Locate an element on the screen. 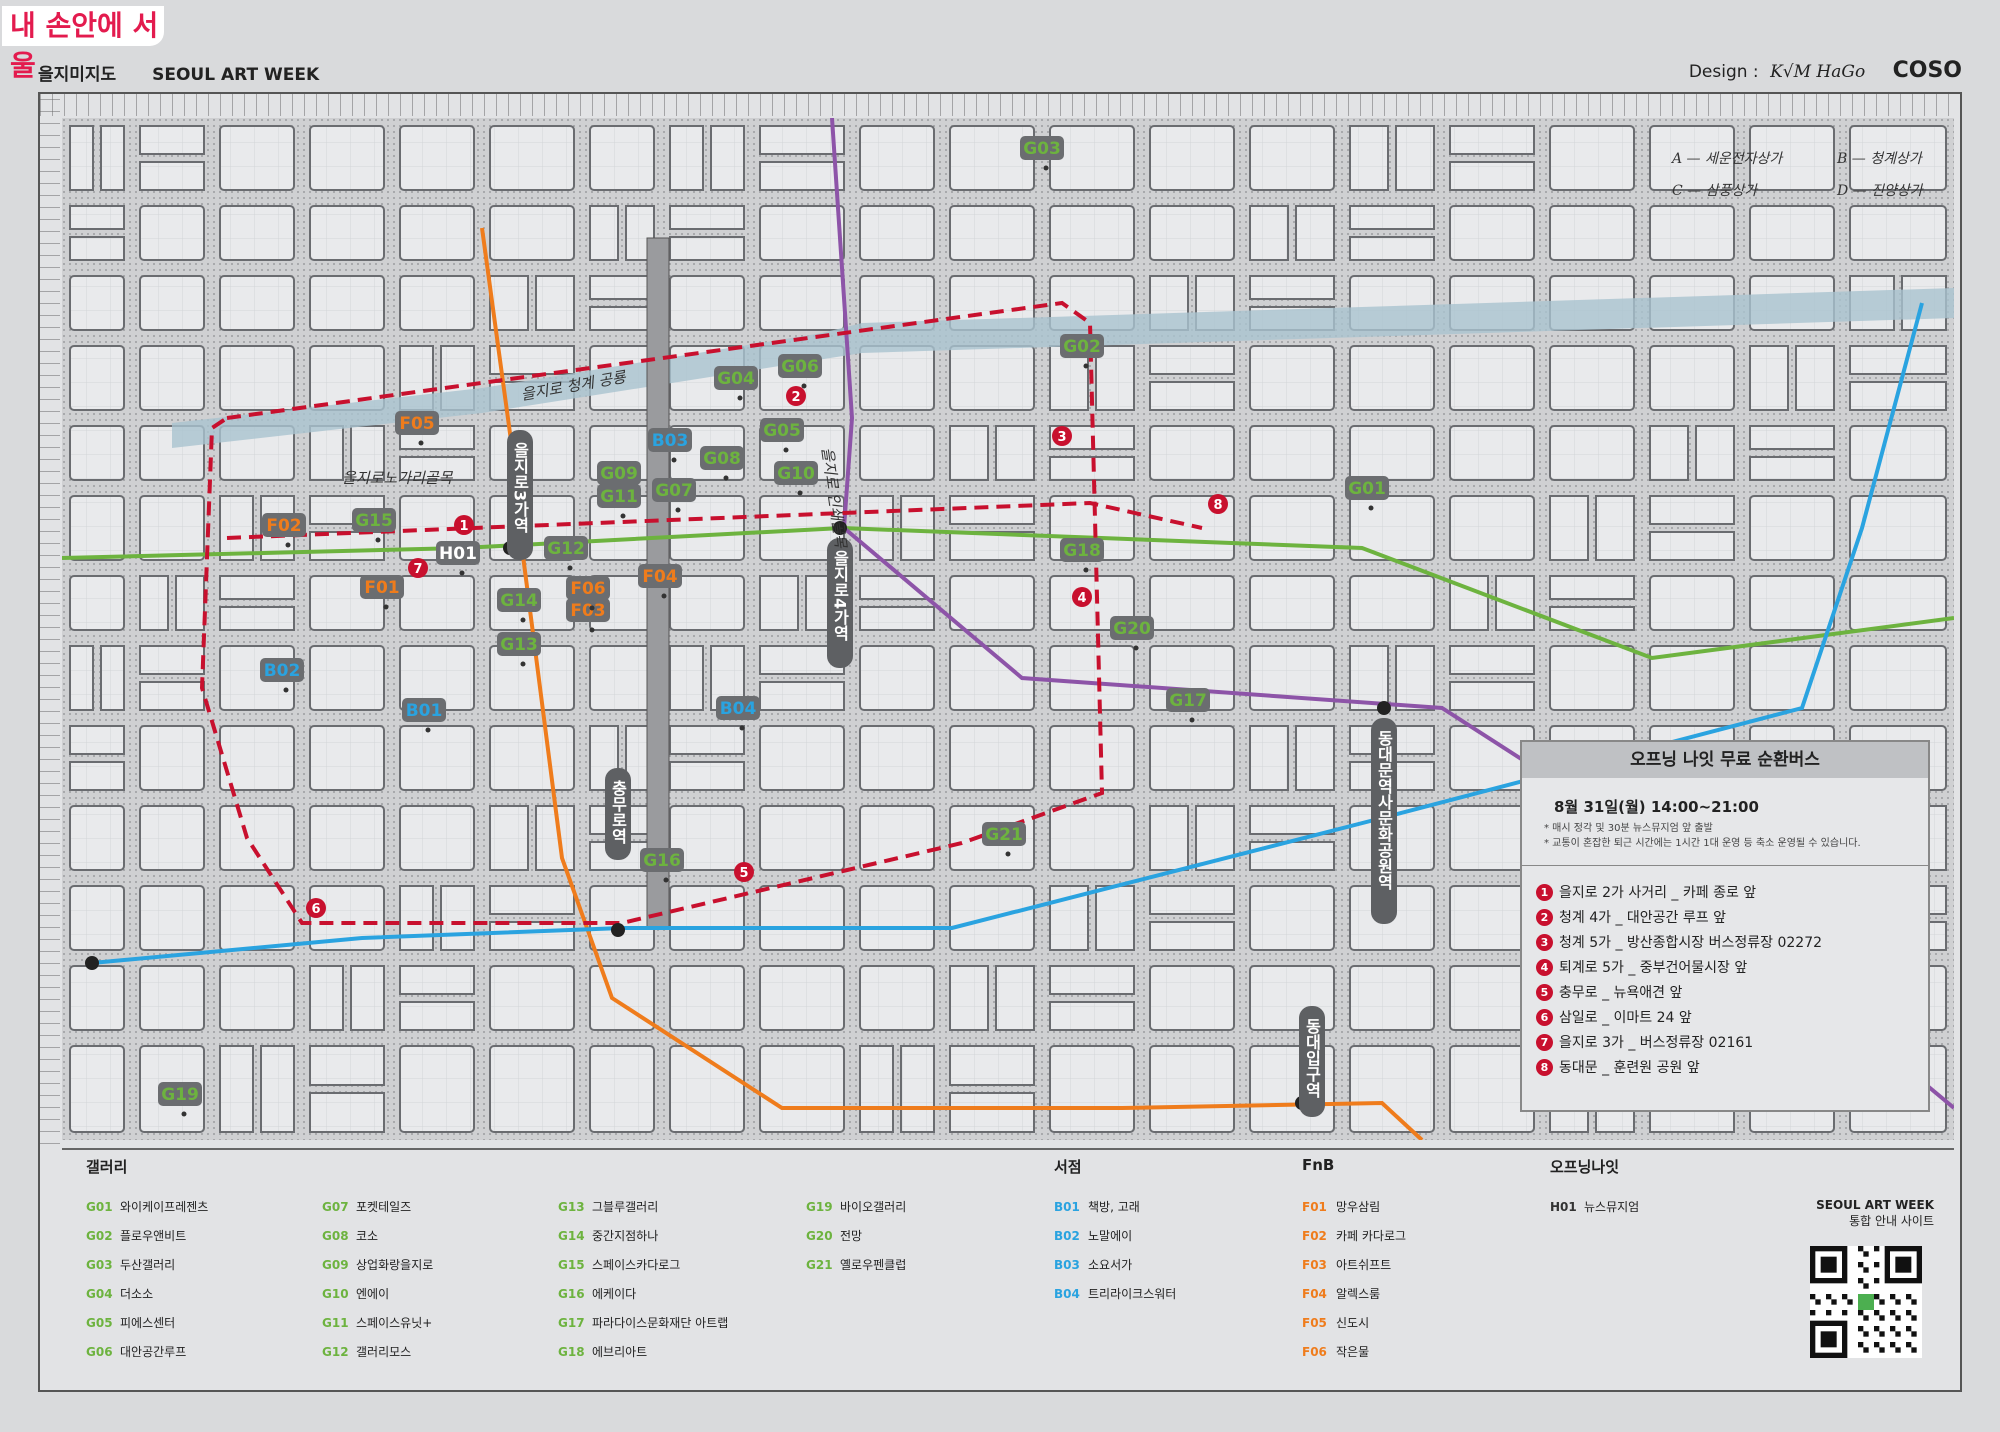 This screenshot has height=1432, width=2000. shuttle-title: 오프닝 나잇 무료 순환버스 is located at coordinates (1725, 760).